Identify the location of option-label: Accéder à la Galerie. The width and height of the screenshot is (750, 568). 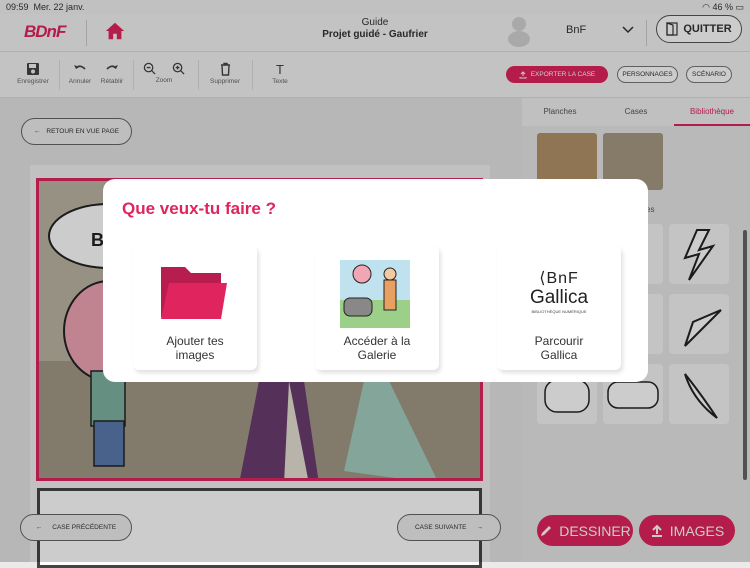
(377, 348).